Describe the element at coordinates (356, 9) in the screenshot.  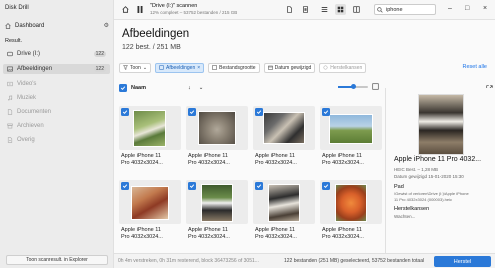
I see `columns-view-button` at that location.